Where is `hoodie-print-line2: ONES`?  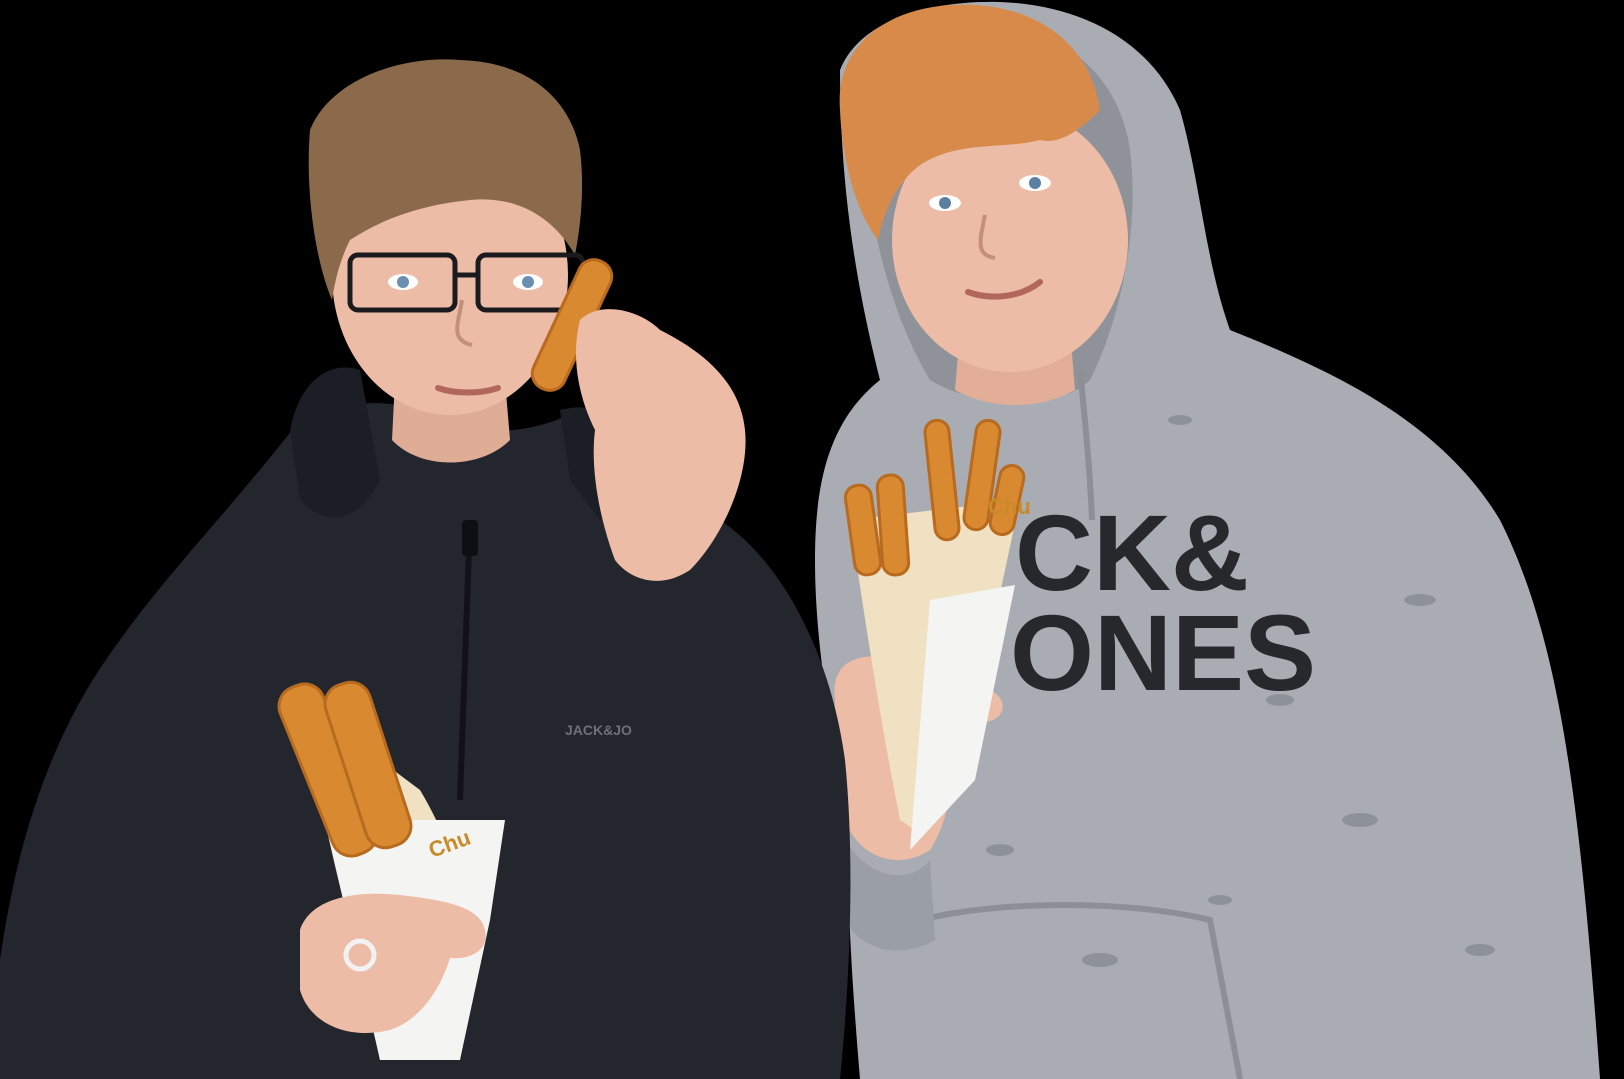
hoodie-print-line2: ONES is located at coordinates (1163, 652).